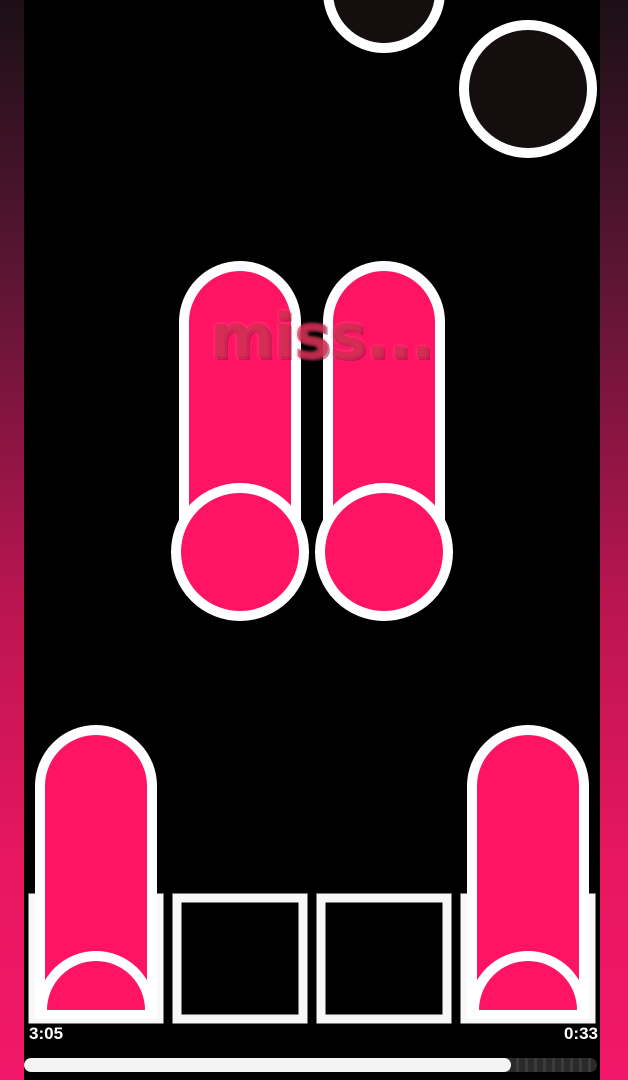 The width and height of the screenshot is (628, 1080). Describe the element at coordinates (580, 1033) in the screenshot. I see `time-remaining: 0:33` at that location.